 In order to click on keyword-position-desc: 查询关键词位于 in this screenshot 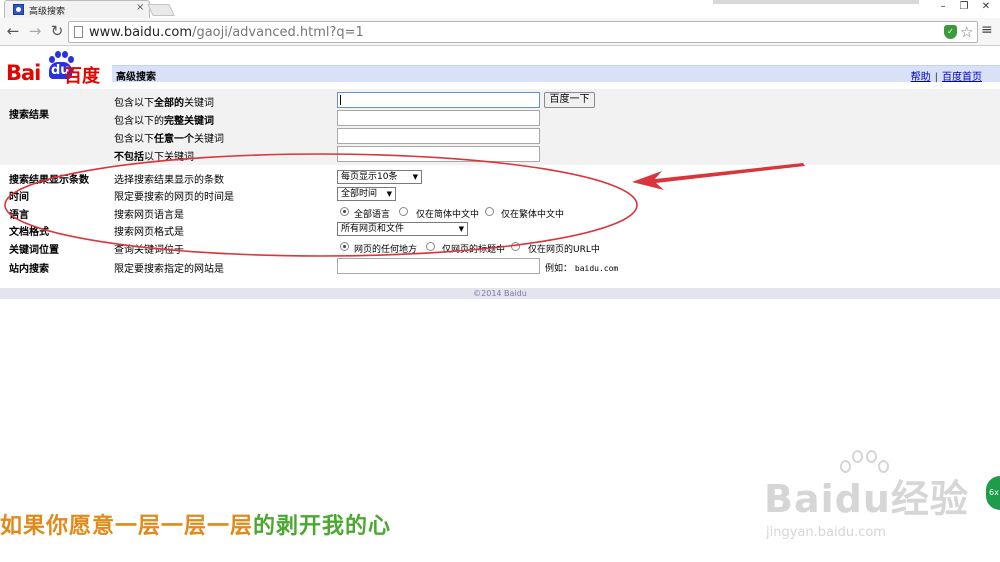, I will do `click(149, 250)`.